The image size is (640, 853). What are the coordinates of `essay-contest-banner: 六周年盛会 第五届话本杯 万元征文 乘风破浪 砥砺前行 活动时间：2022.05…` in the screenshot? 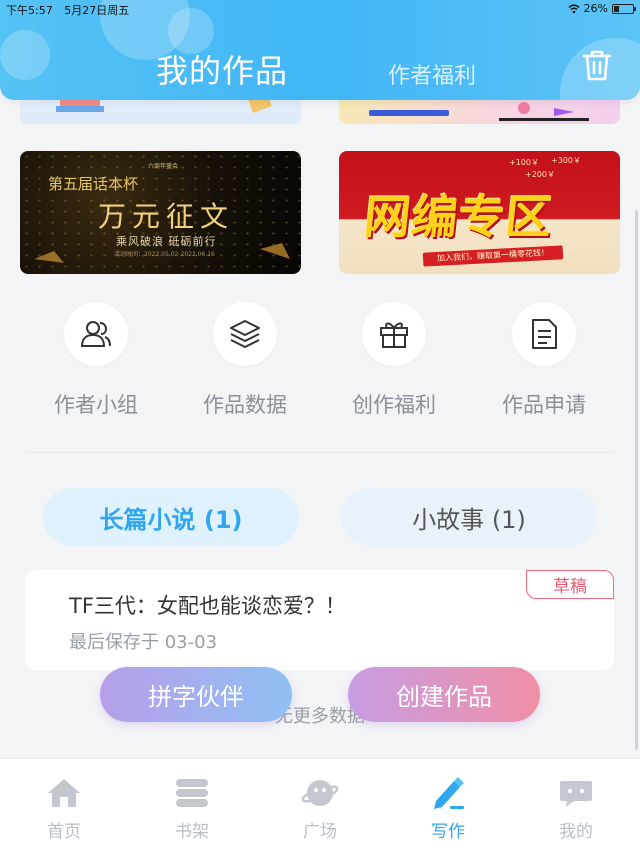 It's located at (160, 212).